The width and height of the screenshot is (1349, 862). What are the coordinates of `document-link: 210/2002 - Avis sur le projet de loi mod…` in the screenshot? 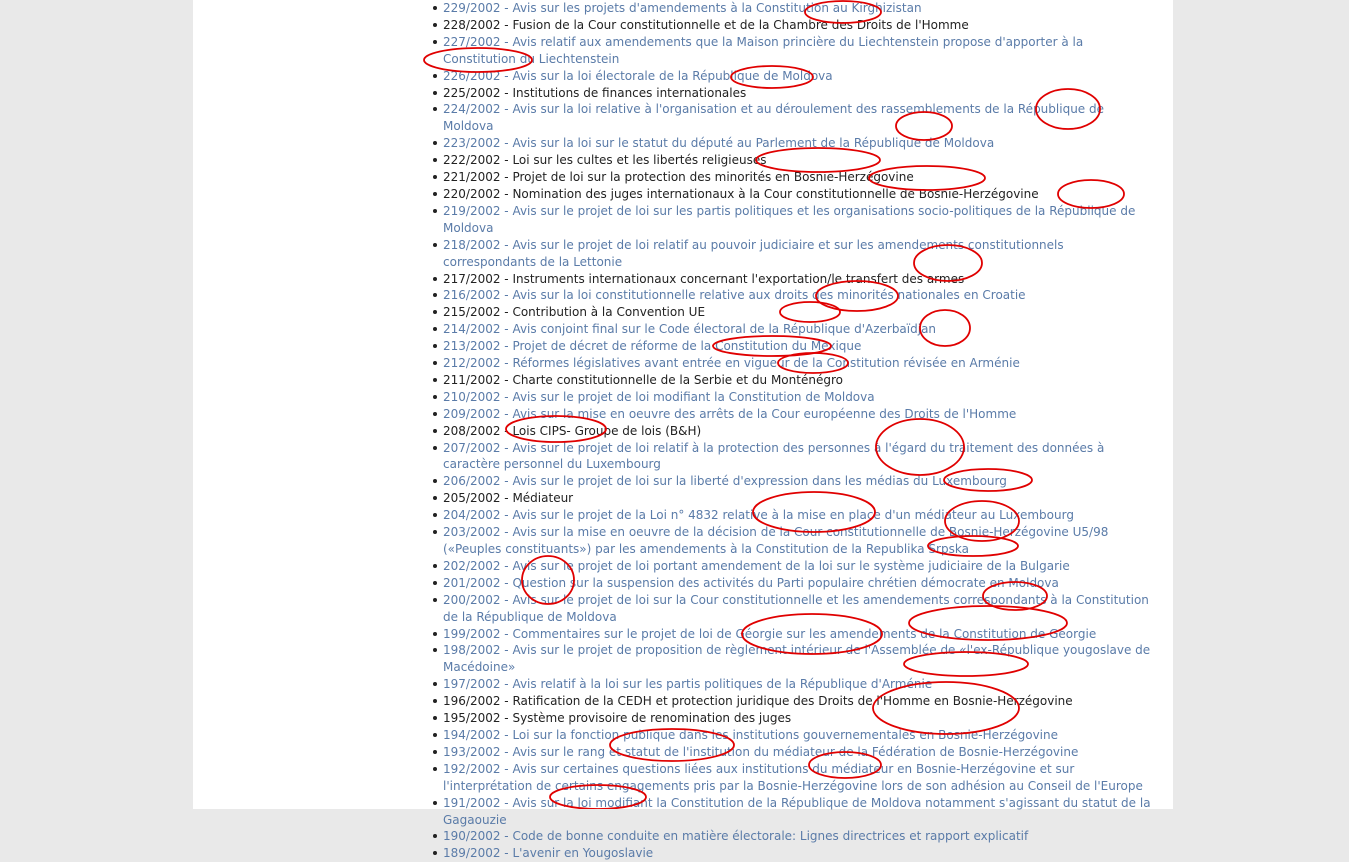 It's located at (659, 397).